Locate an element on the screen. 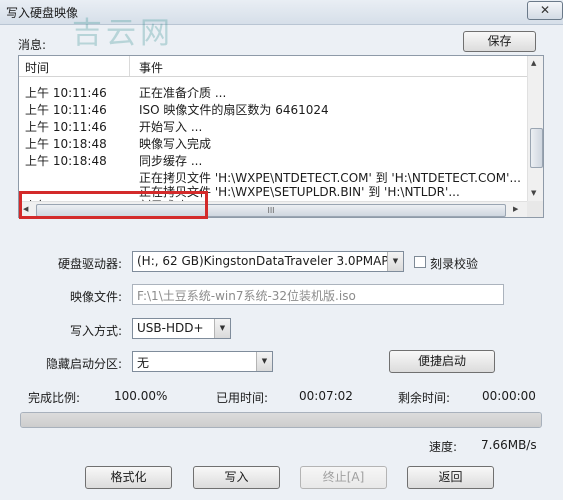 The width and height of the screenshot is (563, 500). verify-checkbox is located at coordinates (420, 262).